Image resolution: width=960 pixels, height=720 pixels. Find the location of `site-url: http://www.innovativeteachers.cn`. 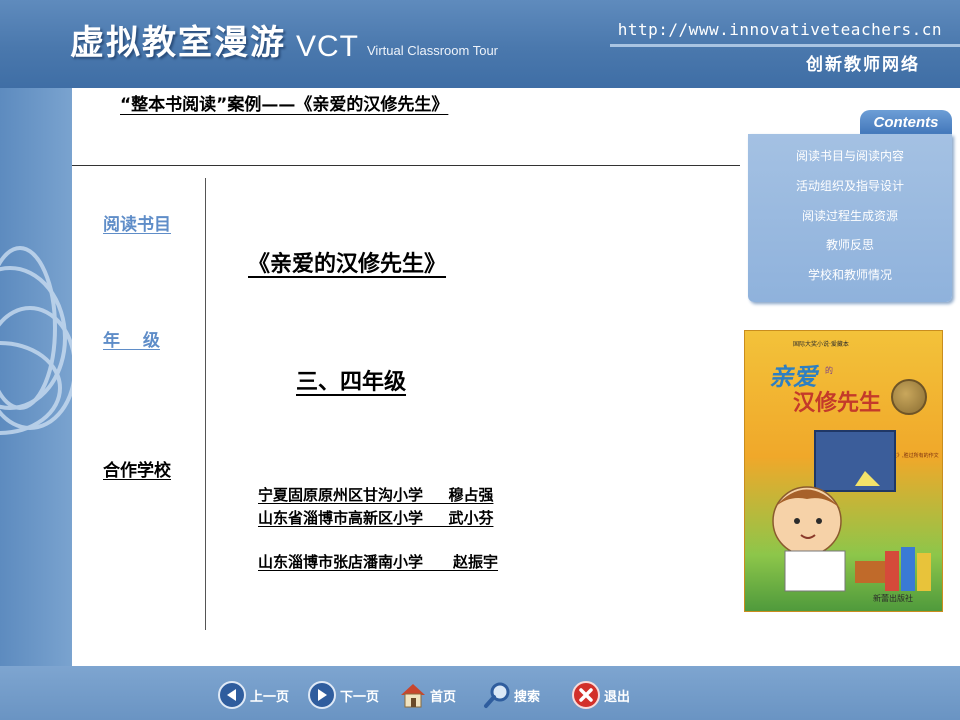

site-url: http://www.innovativeteachers.cn is located at coordinates (779, 29).